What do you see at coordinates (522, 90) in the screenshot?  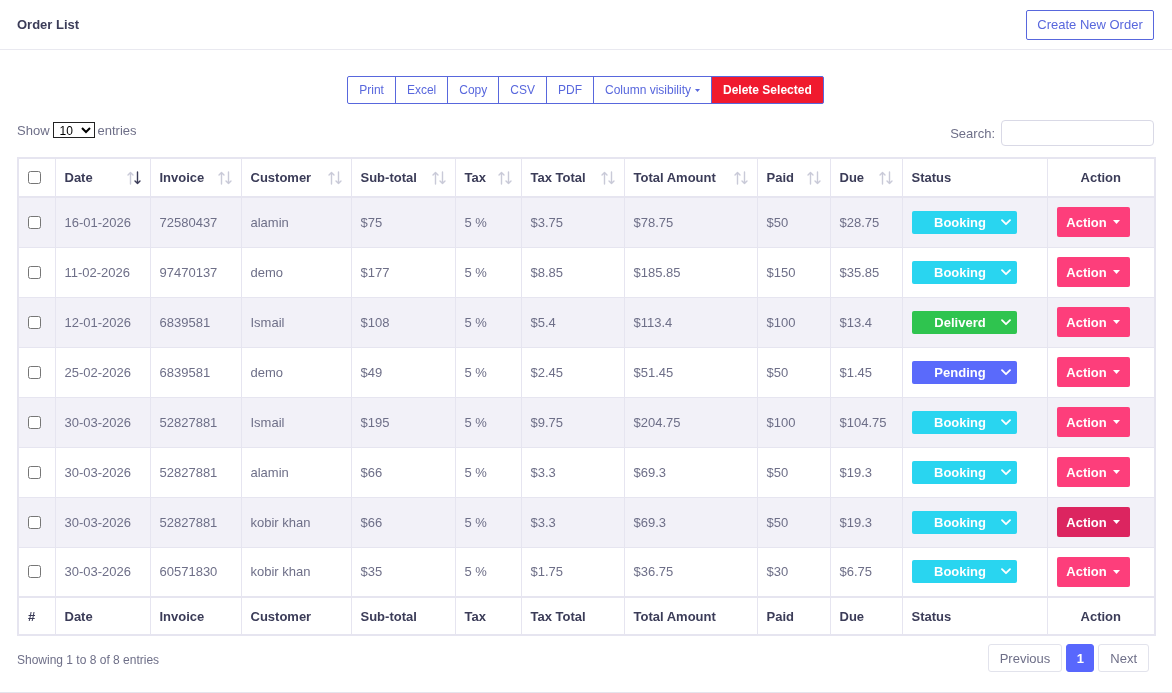 I see `export-button: CSV` at bounding box center [522, 90].